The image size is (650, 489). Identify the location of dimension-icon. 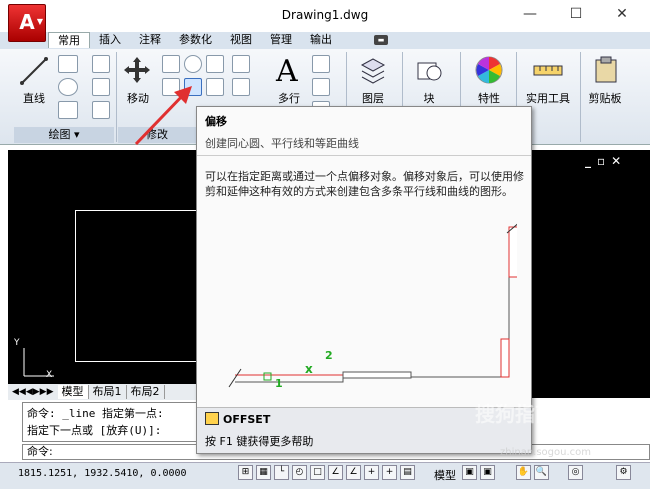
(321, 64).